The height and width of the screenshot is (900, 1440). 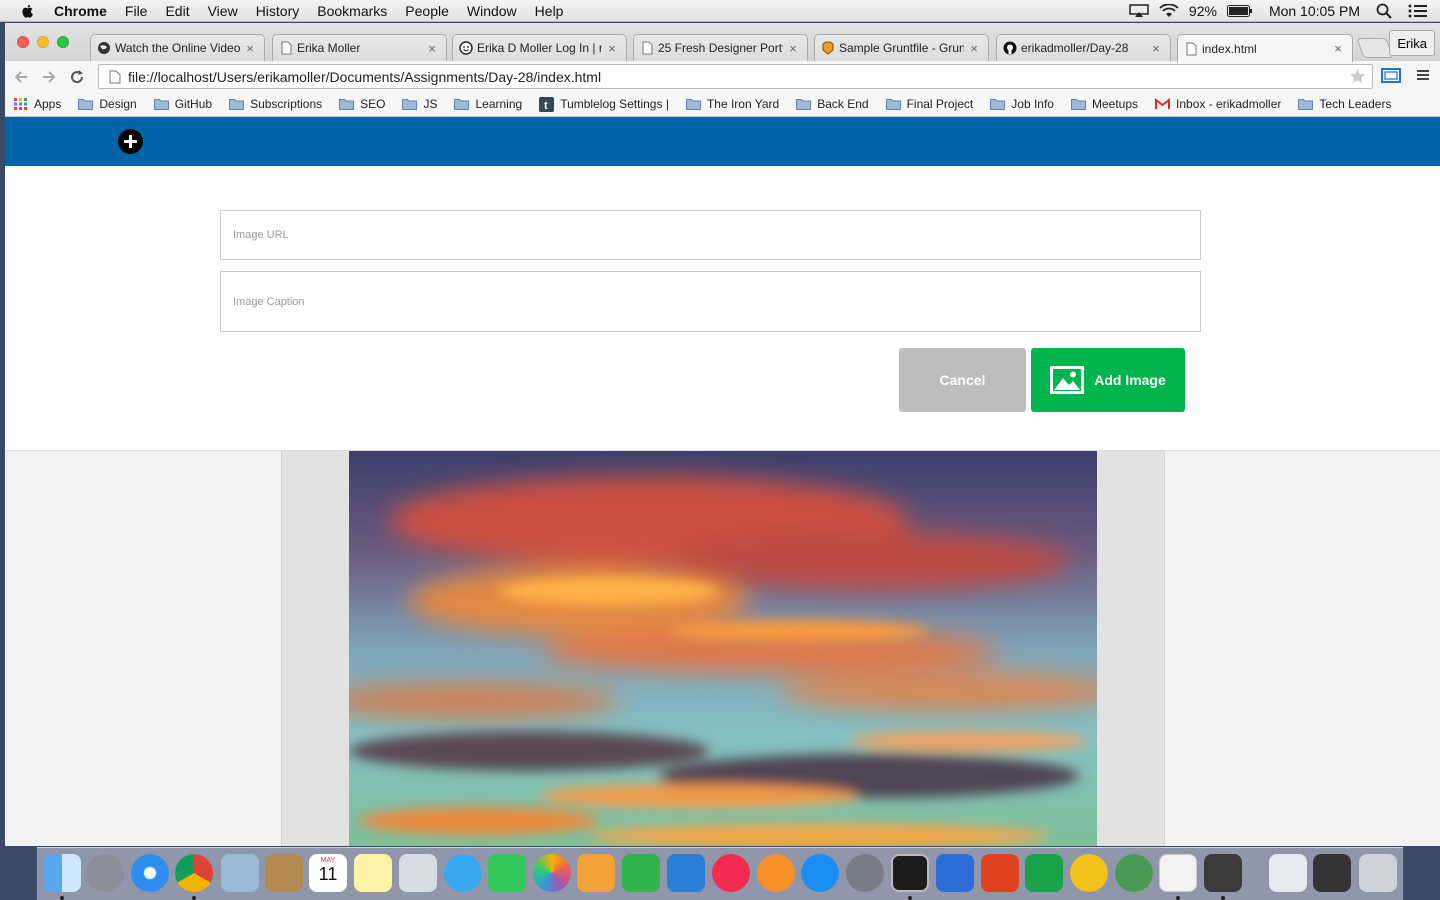 I want to click on finder-icon, so click(x=62, y=873).